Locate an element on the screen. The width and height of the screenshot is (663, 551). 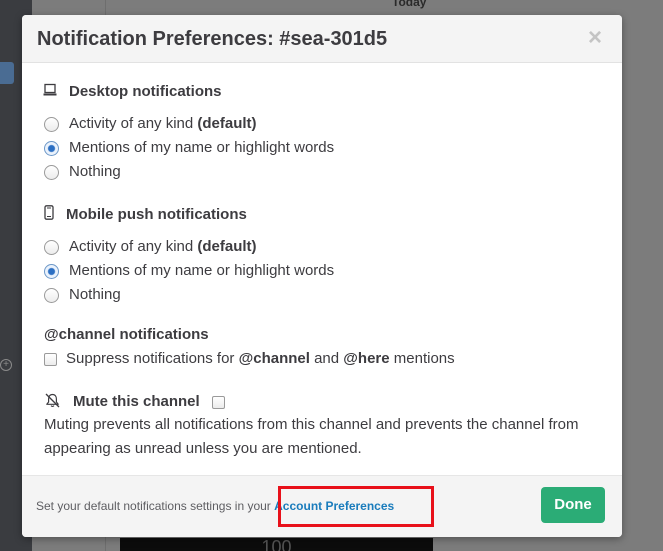
suppress-checkbox is located at coordinates (50, 359).